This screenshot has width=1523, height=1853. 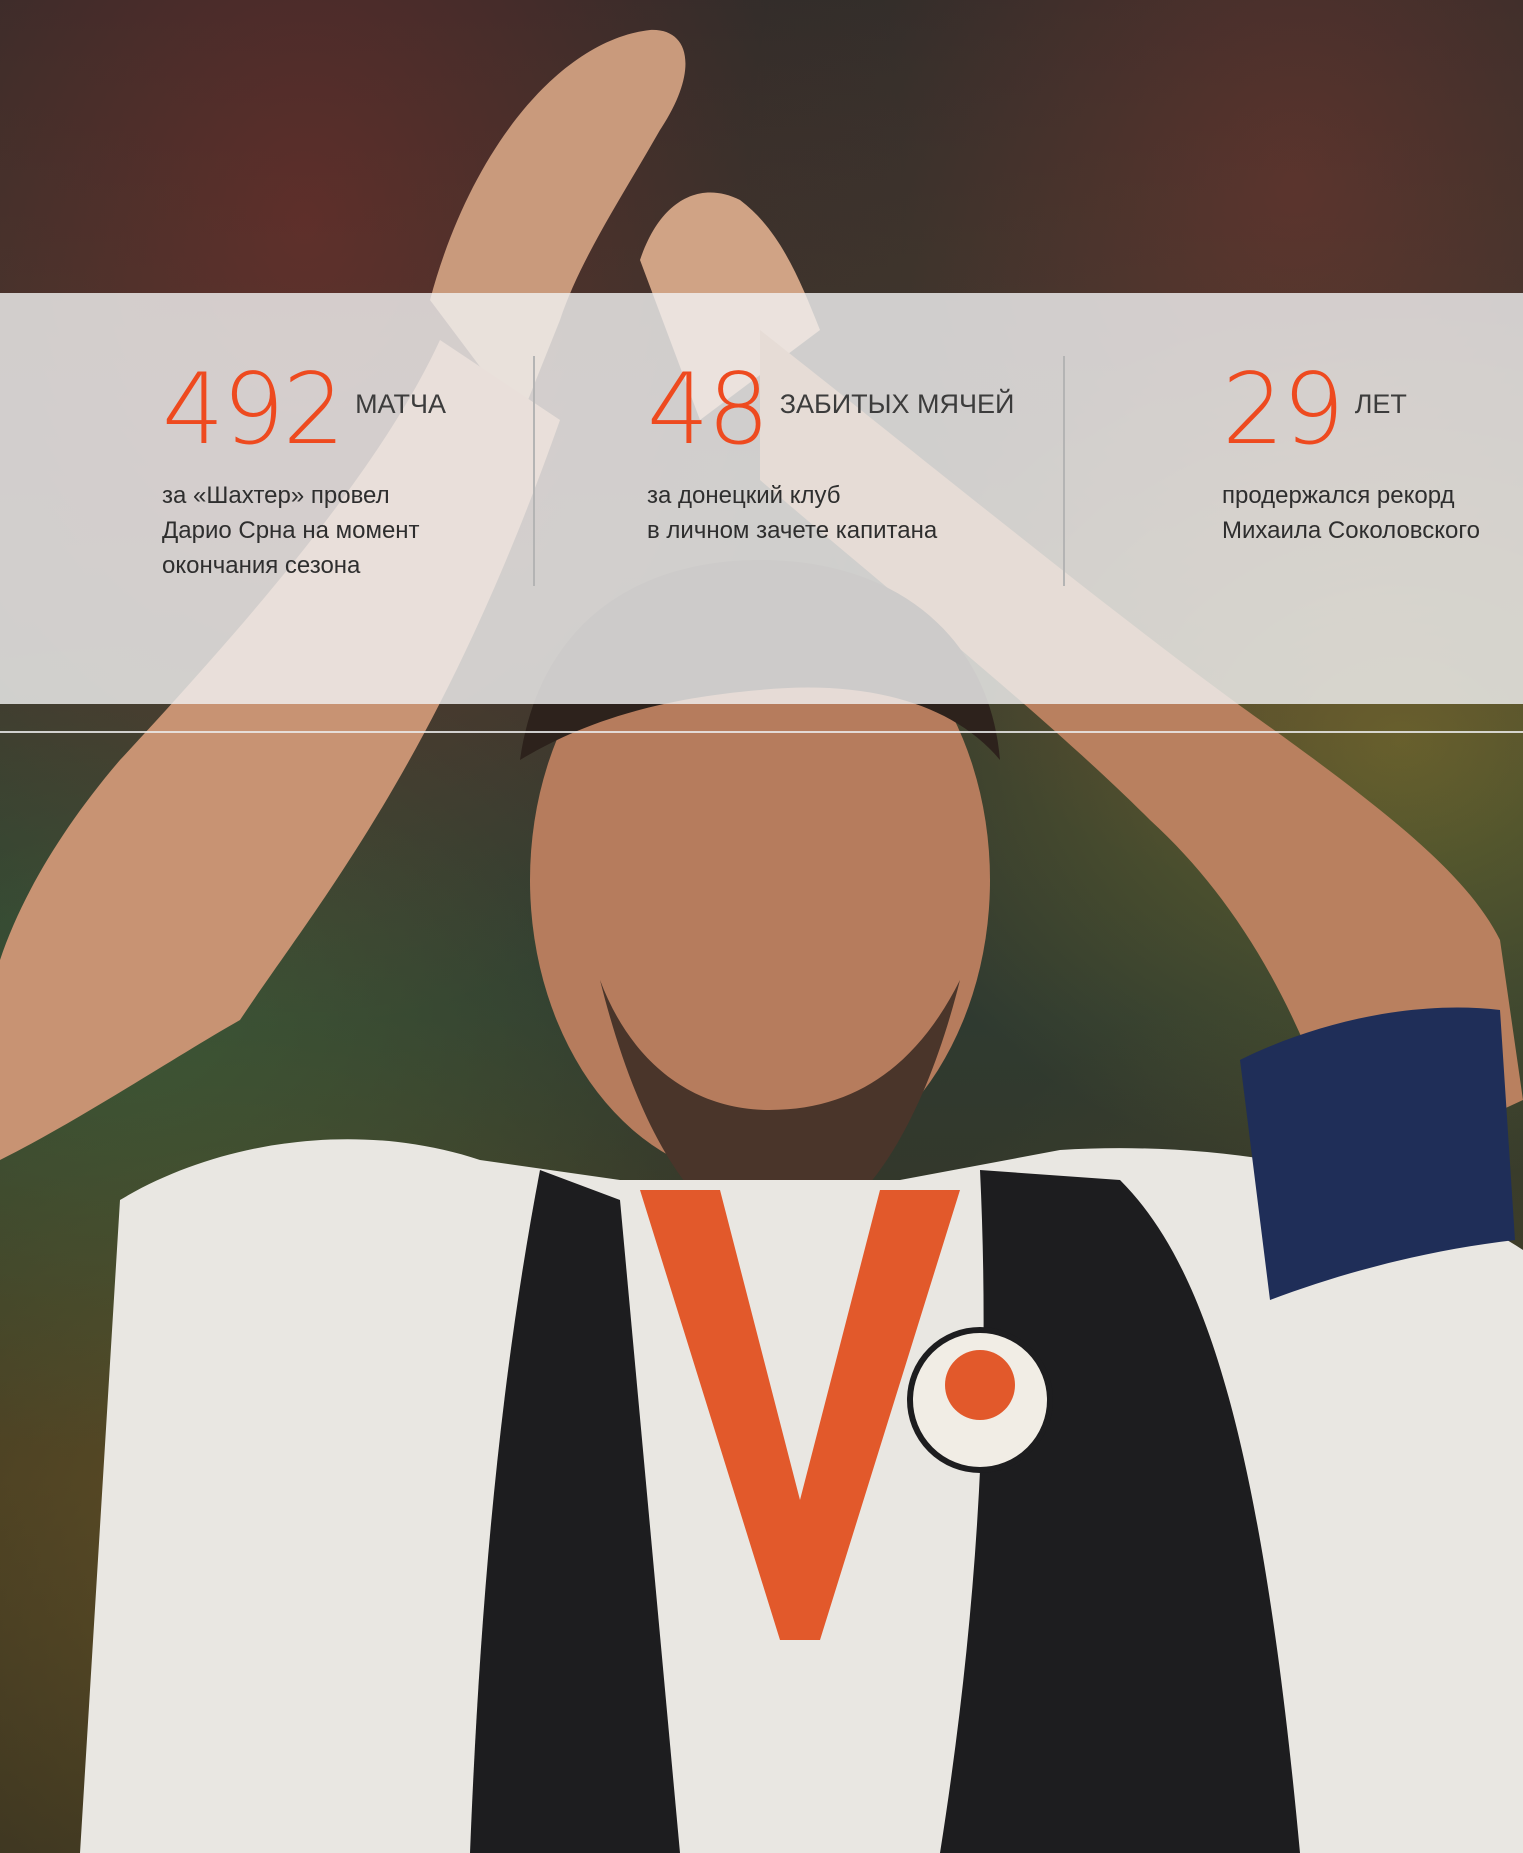 What do you see at coordinates (253, 410) in the screenshot?
I see `stat-number: 492` at bounding box center [253, 410].